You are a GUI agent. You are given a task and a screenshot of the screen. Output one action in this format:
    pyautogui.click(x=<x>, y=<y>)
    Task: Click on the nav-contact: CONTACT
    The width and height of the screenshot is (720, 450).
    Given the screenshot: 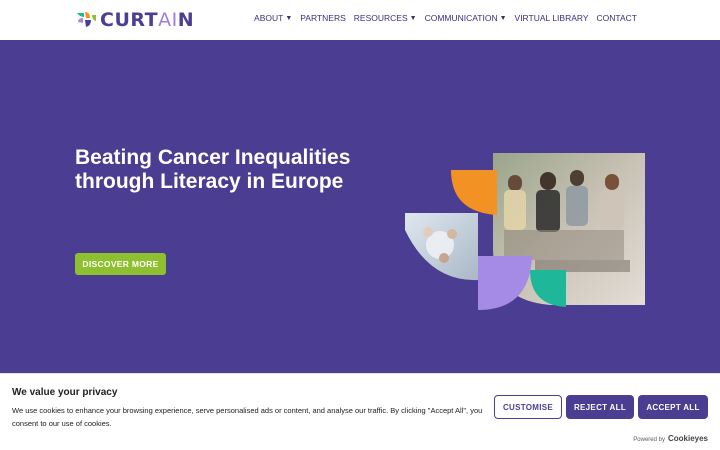 What is the action you would take?
    pyautogui.click(x=617, y=18)
    